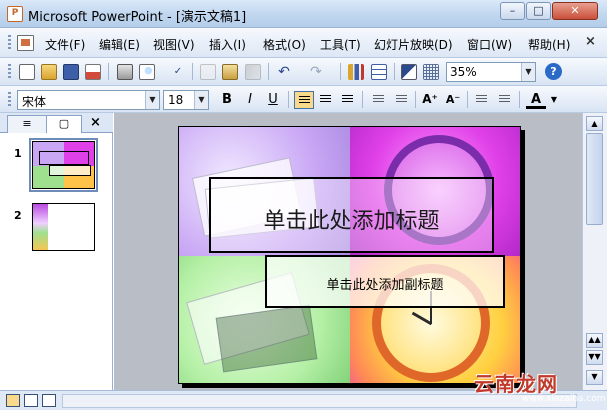  Describe the element at coordinates (64, 124) in the screenshot. I see `tab-slides: ▢` at that location.